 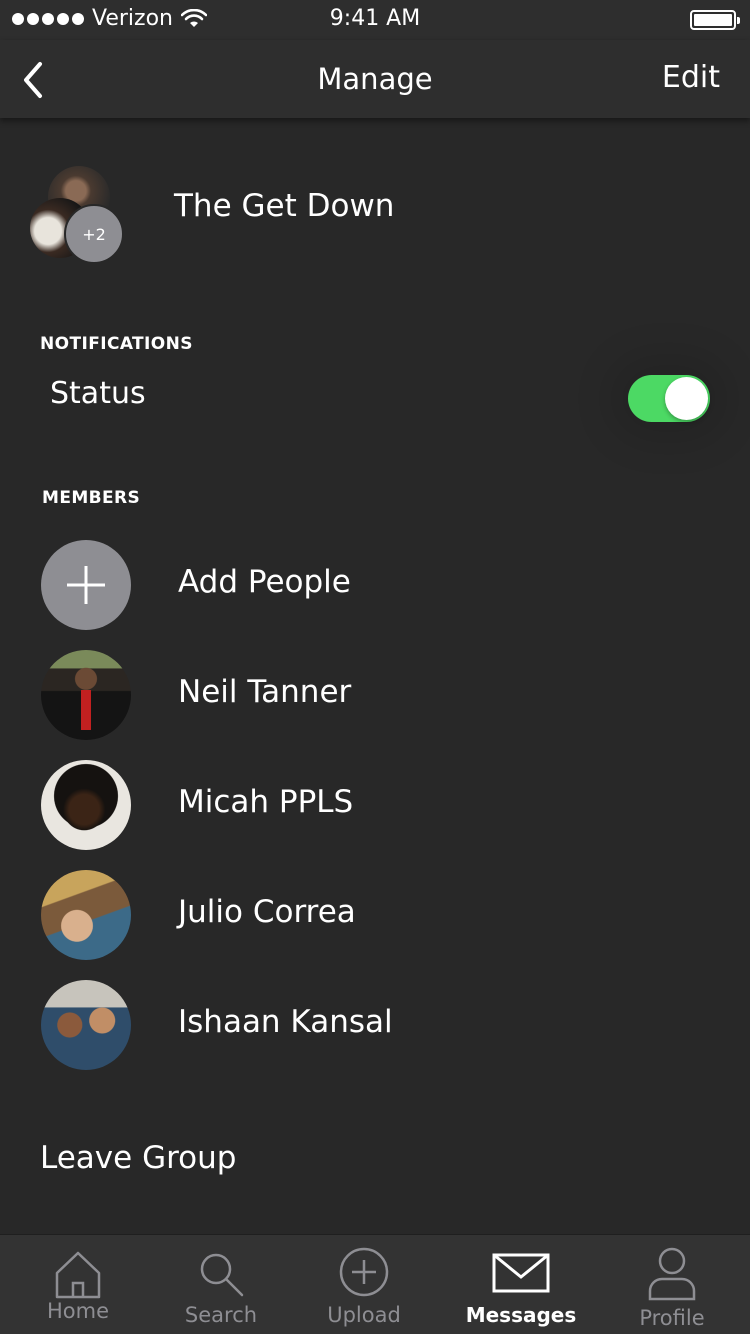 What do you see at coordinates (672, 1274) in the screenshot?
I see `profile-icon` at bounding box center [672, 1274].